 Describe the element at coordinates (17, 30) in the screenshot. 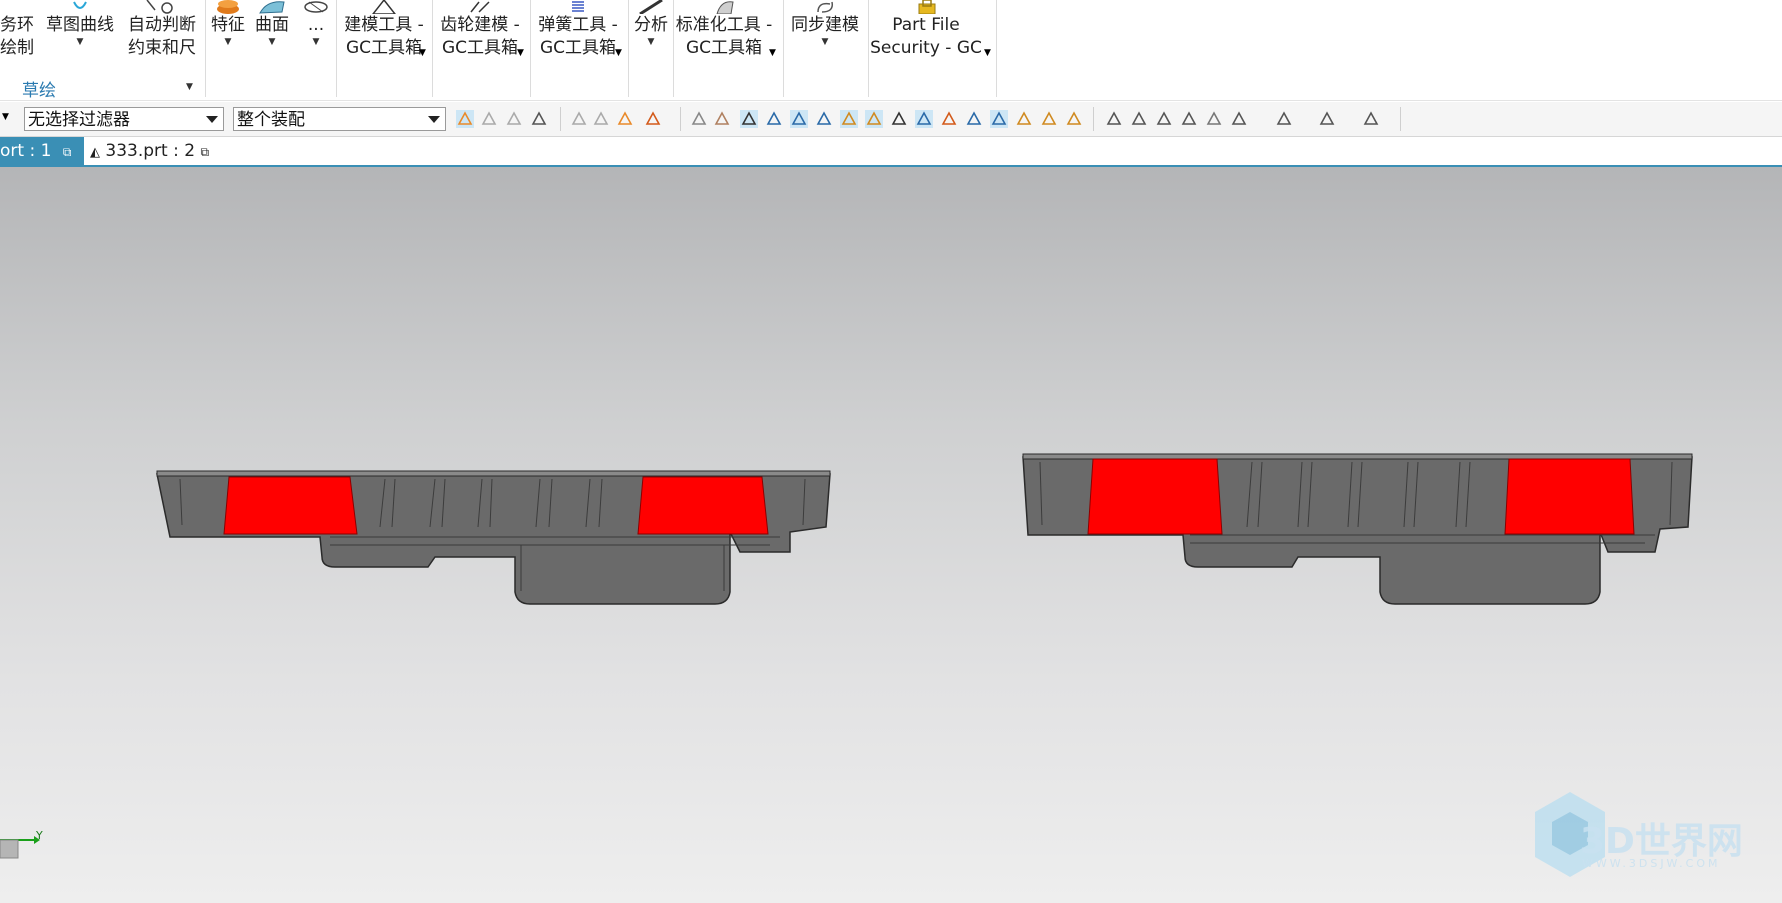

I see `ribbon-button-partial: 务环 绘制` at that location.